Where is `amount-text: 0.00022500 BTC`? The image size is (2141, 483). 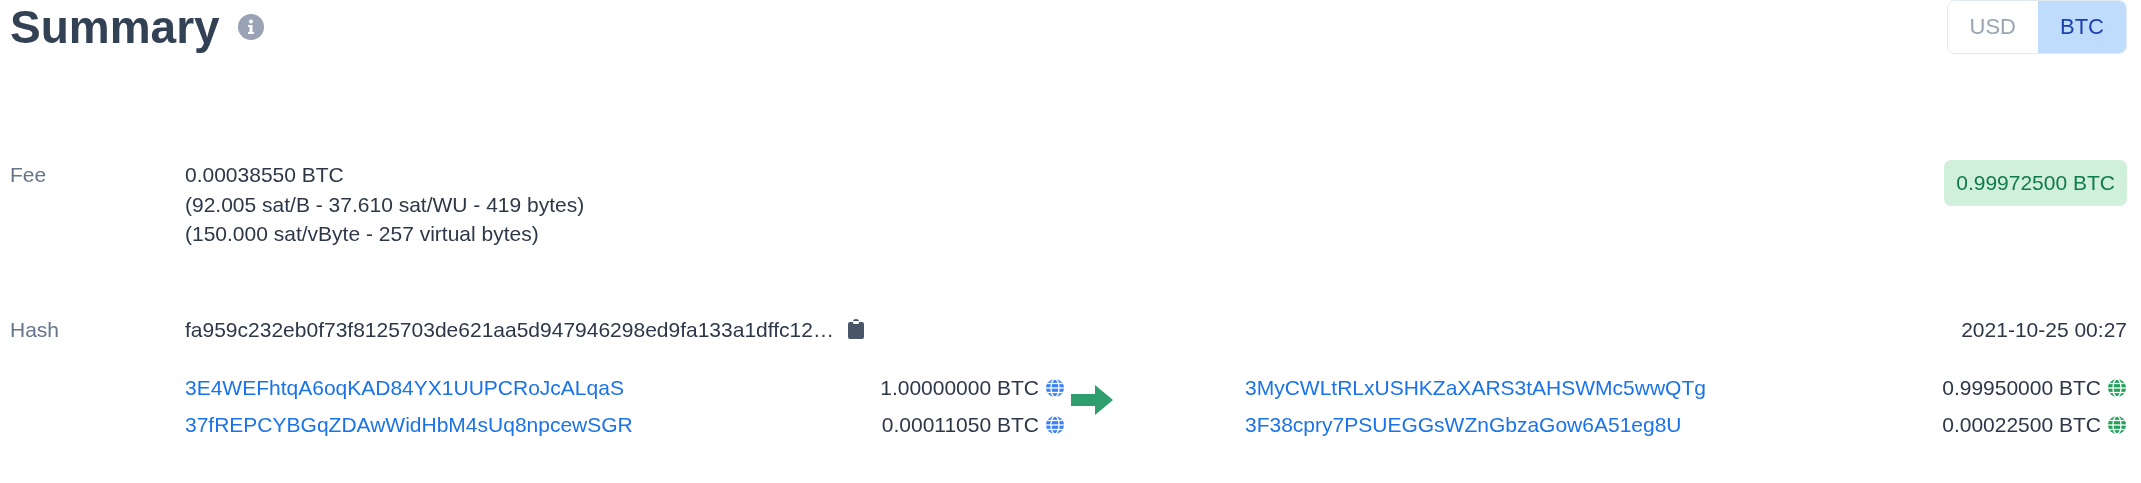 amount-text: 0.00022500 BTC is located at coordinates (2021, 424).